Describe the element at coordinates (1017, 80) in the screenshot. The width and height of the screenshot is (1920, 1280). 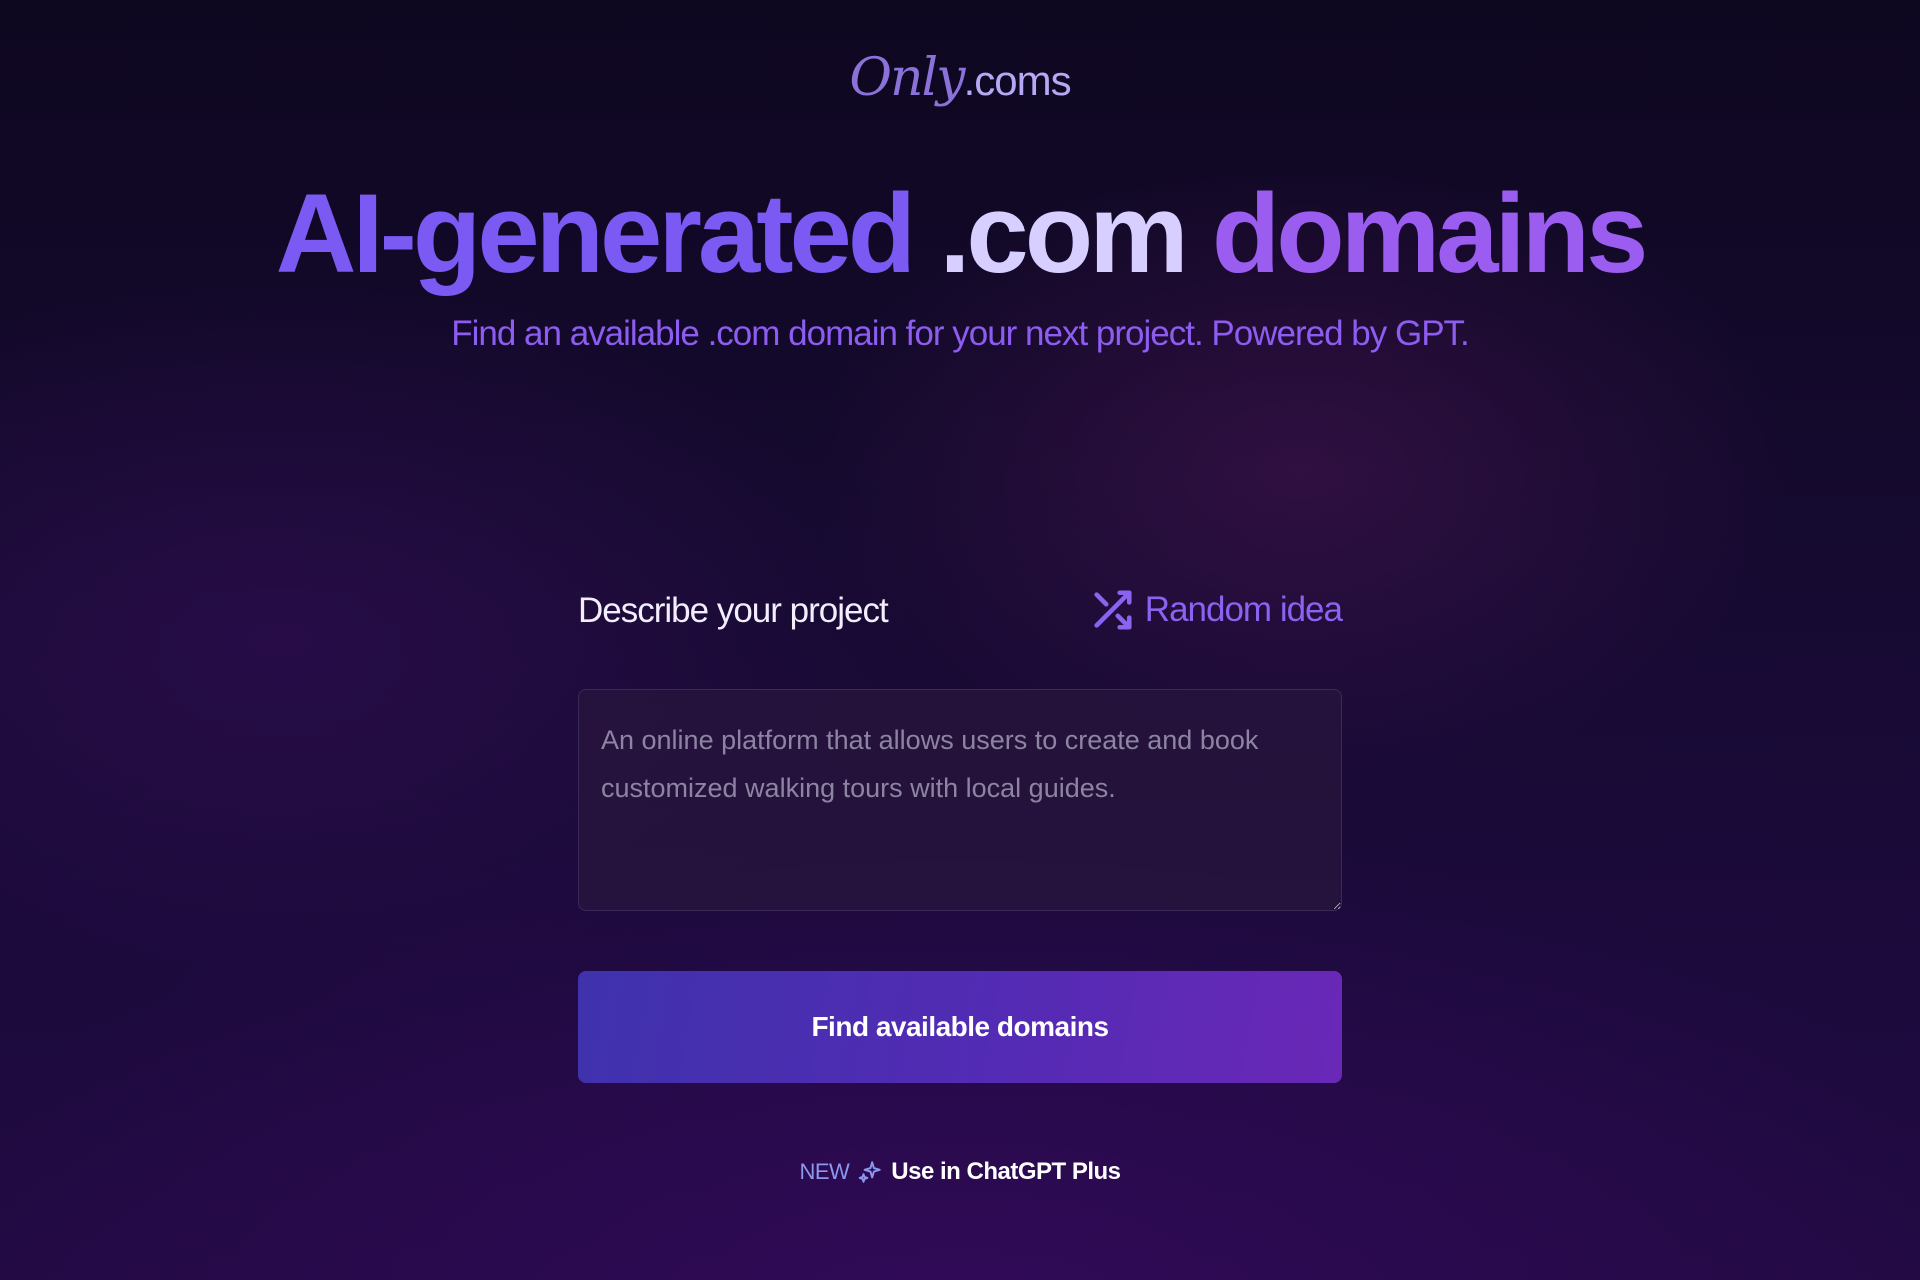
I see `logo-suffix-text: .coms` at that location.